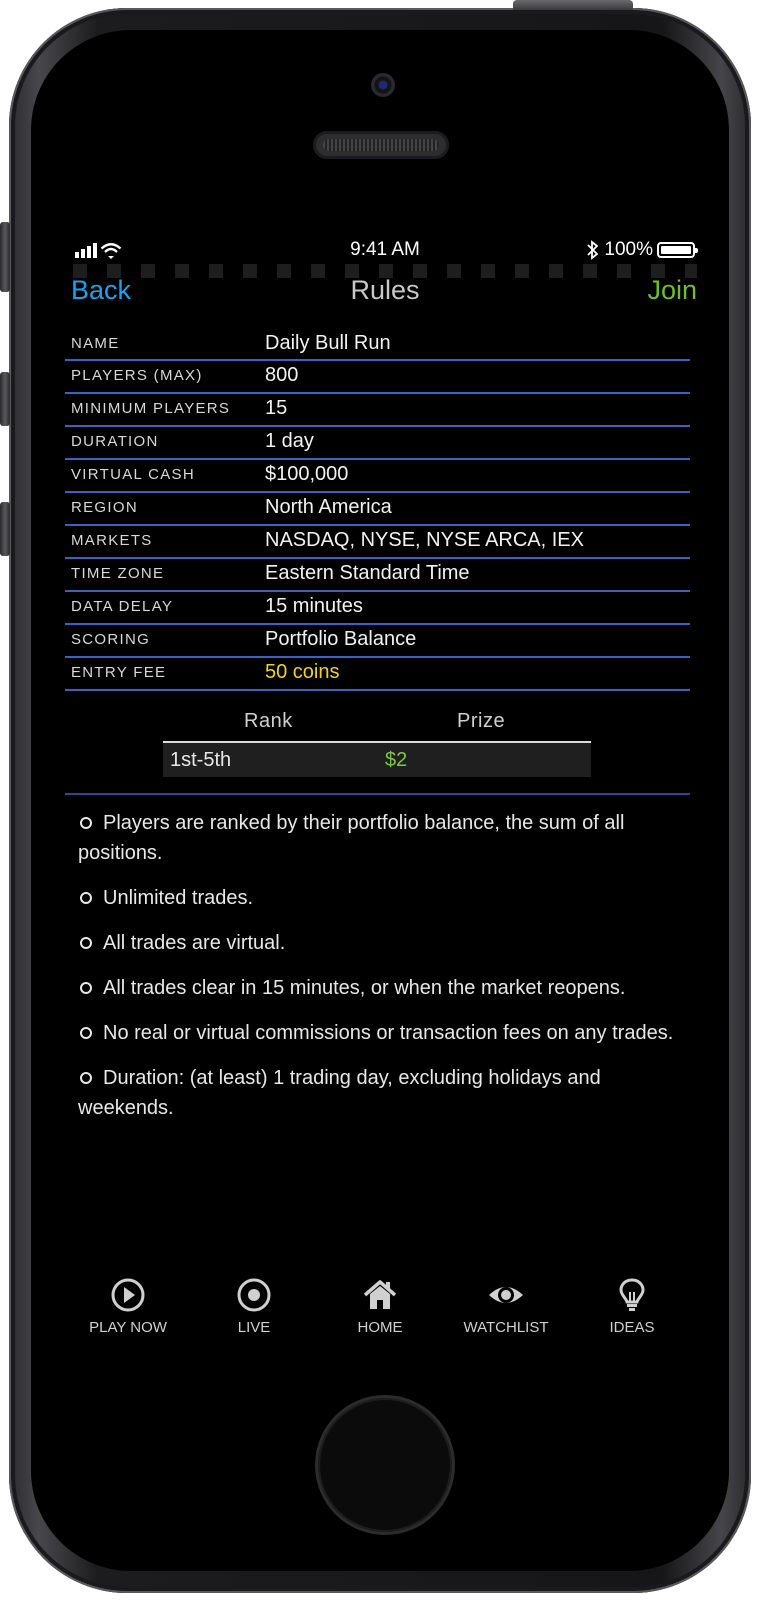 The width and height of the screenshot is (763, 1602). I want to click on prize-header: Prize, so click(481, 721).